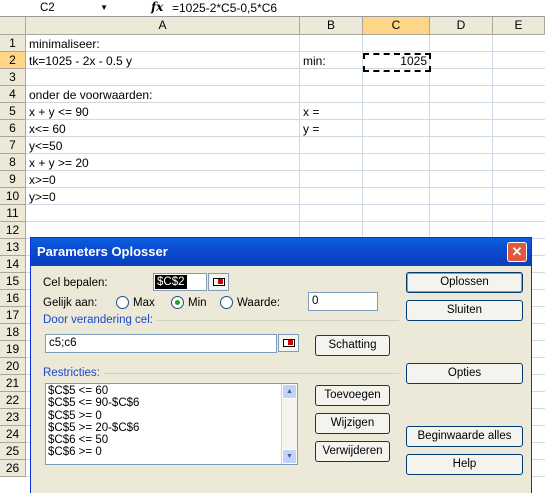  What do you see at coordinates (197, 303) in the screenshot?
I see `radio-min-label: Min` at bounding box center [197, 303].